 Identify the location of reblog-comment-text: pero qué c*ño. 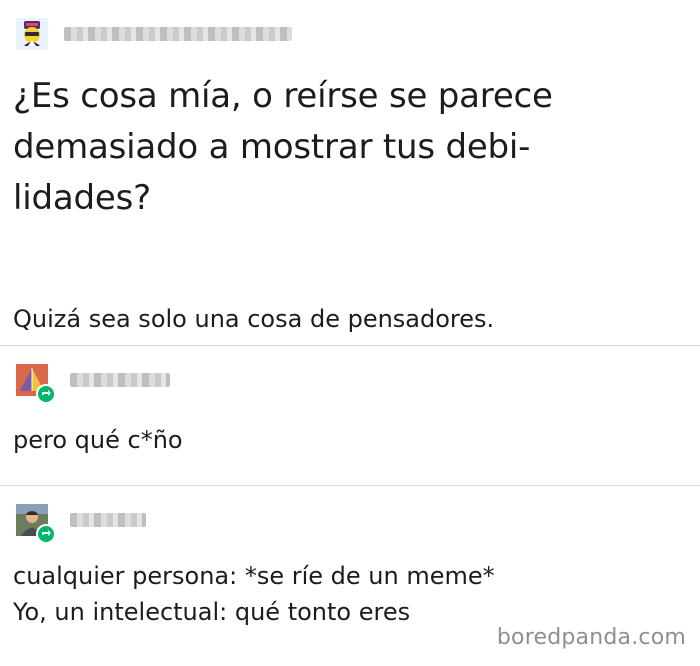
(98, 440).